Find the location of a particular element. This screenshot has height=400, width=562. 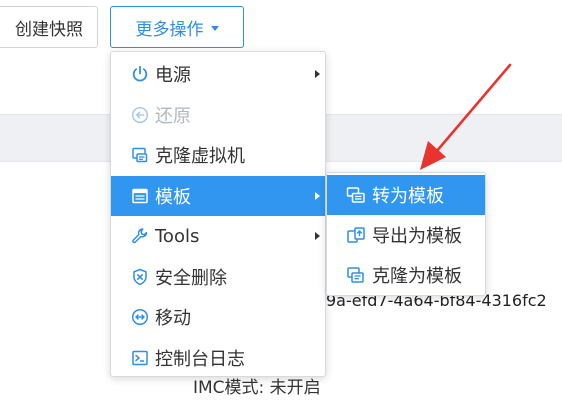

power-icon is located at coordinates (140, 74).